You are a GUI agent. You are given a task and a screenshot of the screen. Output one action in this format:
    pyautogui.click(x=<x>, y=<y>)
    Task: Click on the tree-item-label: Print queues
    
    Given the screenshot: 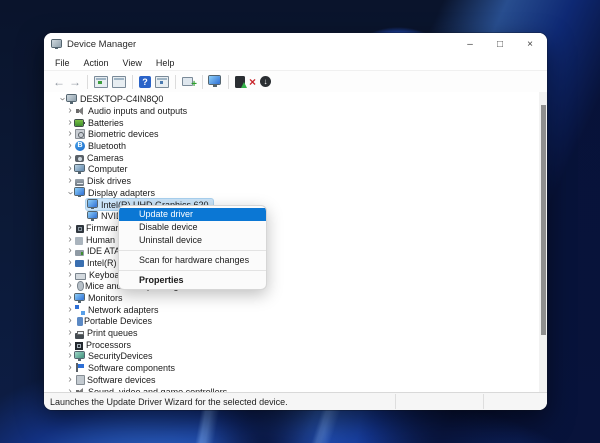 What is the action you would take?
    pyautogui.click(x=112, y=333)
    